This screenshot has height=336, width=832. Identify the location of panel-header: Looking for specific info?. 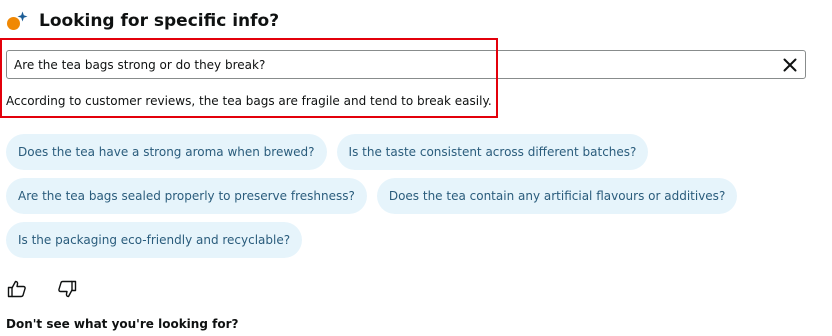
(142, 21).